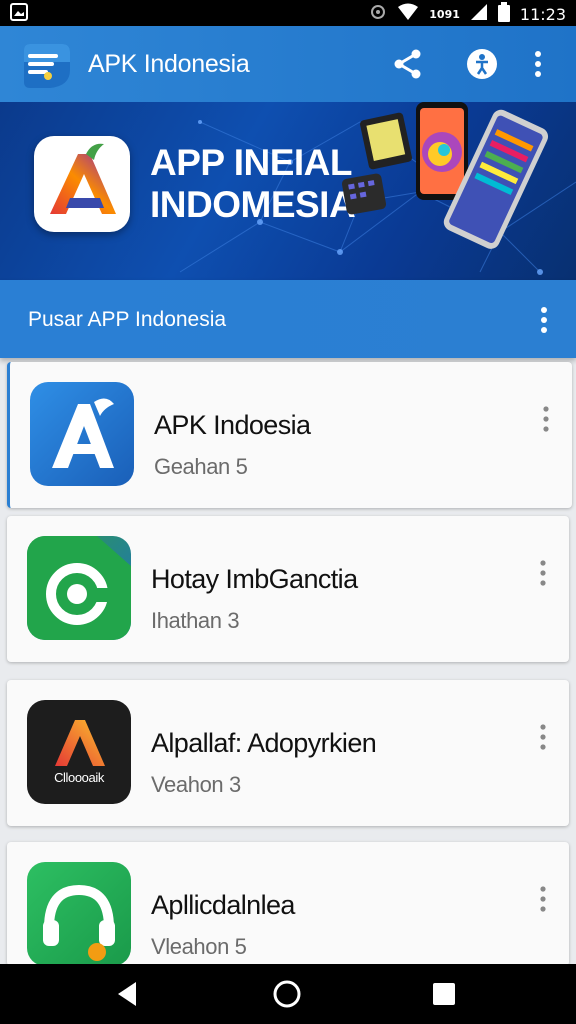 This screenshot has height=1024, width=576. Describe the element at coordinates (128, 994) in the screenshot. I see `back-icon` at that location.